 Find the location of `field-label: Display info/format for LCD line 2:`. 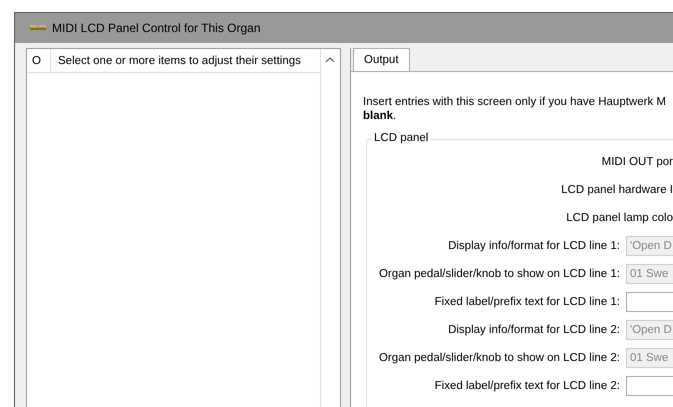

field-label: Display info/format for LCD line 2: is located at coordinates (533, 330).